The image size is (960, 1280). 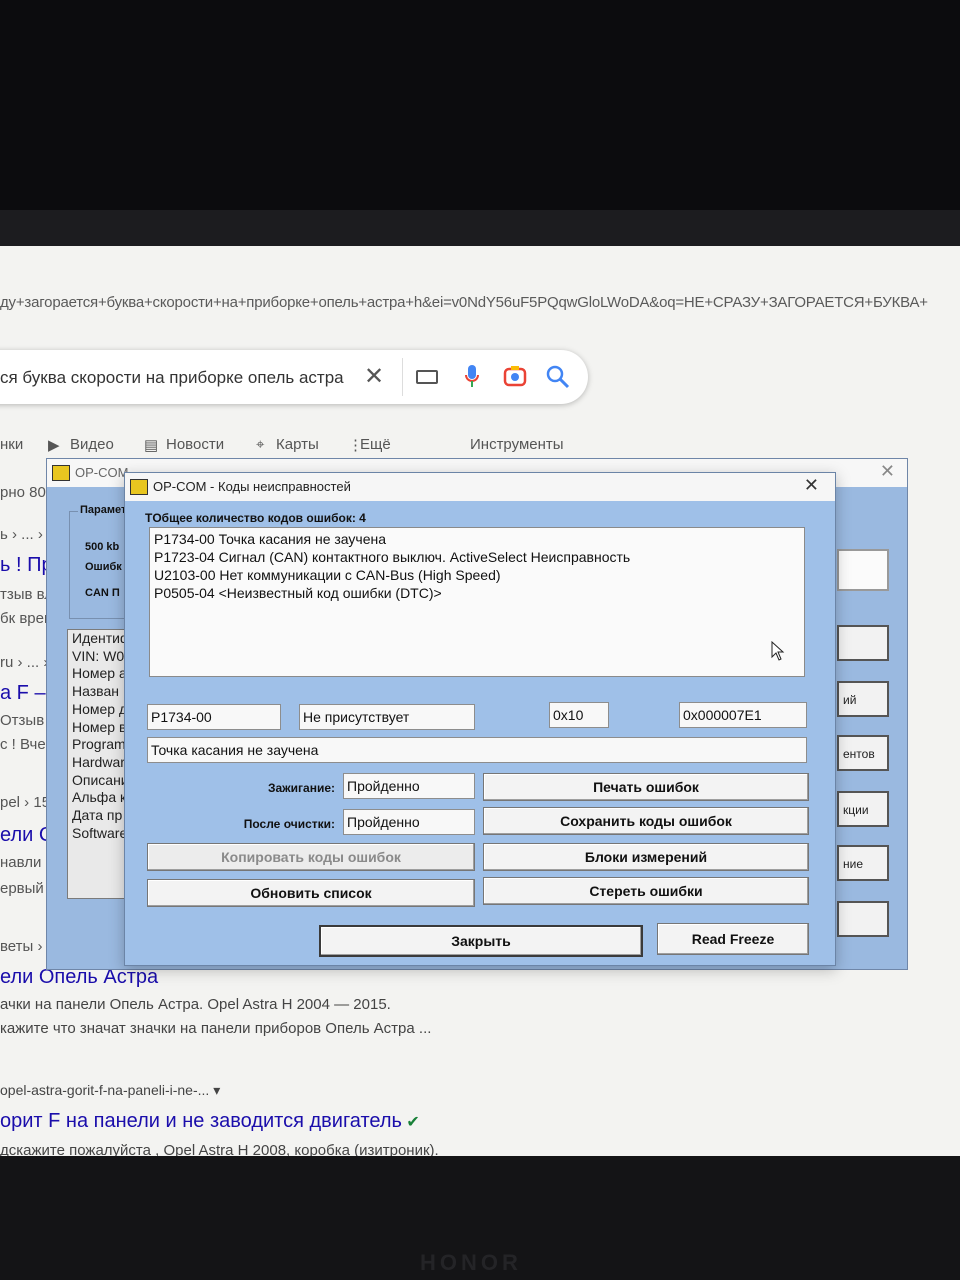 What do you see at coordinates (471, 1262) in the screenshot?
I see `device-brand-logo: HONOR` at bounding box center [471, 1262].